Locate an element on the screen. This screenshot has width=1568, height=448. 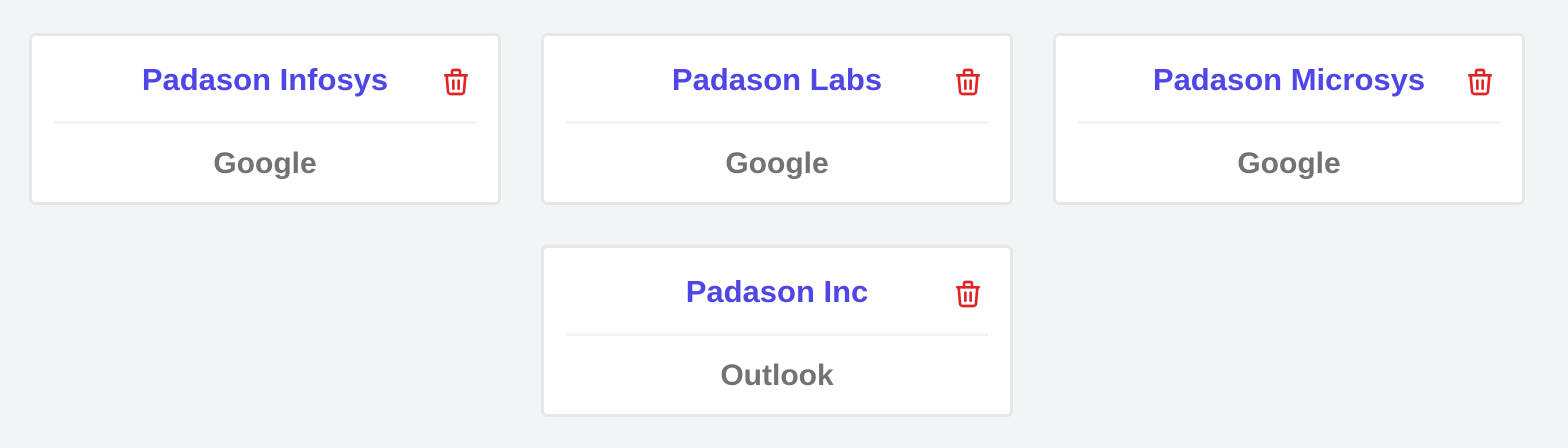
provider-label: Outlook is located at coordinates (777, 375).